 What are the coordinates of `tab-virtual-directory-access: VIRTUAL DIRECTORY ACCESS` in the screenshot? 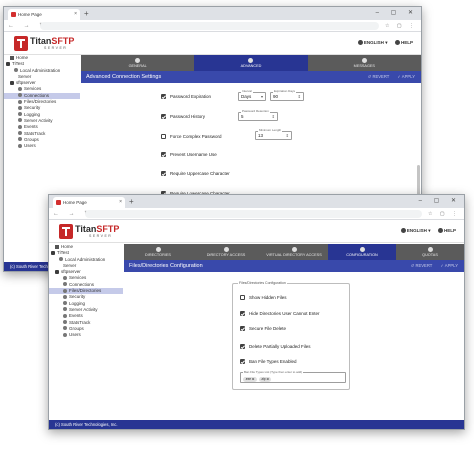 It's located at (294, 252).